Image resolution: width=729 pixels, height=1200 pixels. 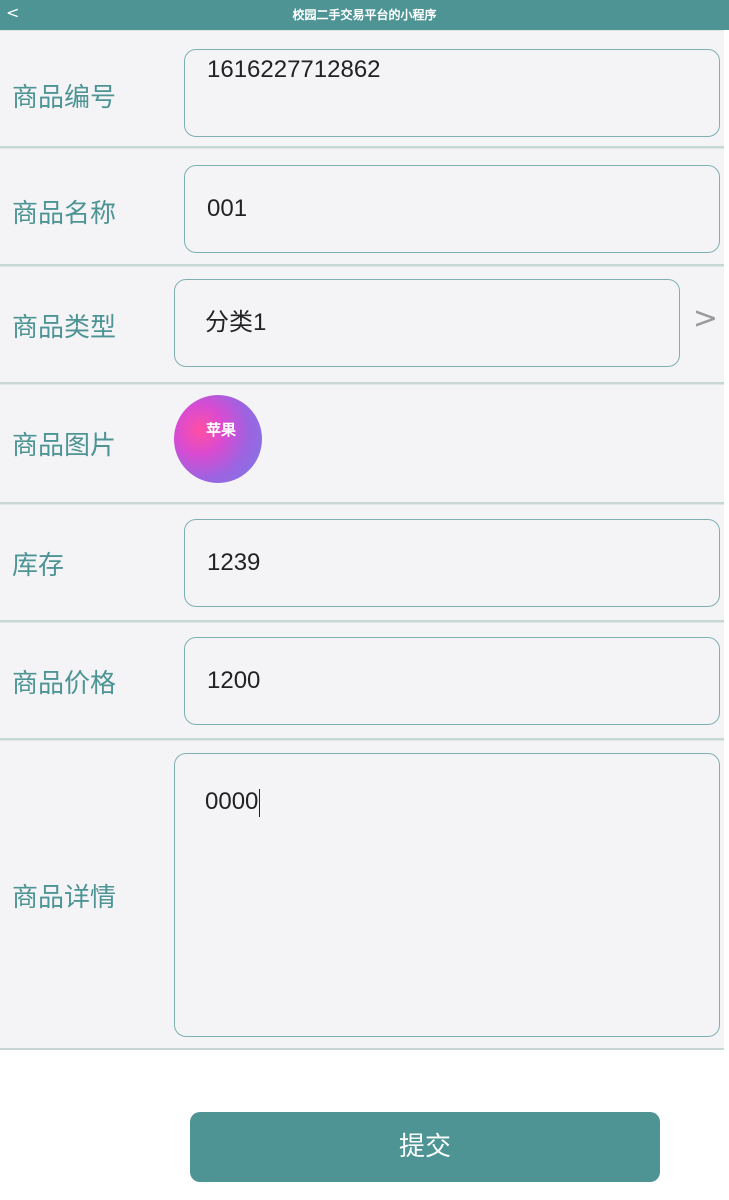 What do you see at coordinates (452, 93) in the screenshot?
I see `product-id-field: 1616227712862` at bounding box center [452, 93].